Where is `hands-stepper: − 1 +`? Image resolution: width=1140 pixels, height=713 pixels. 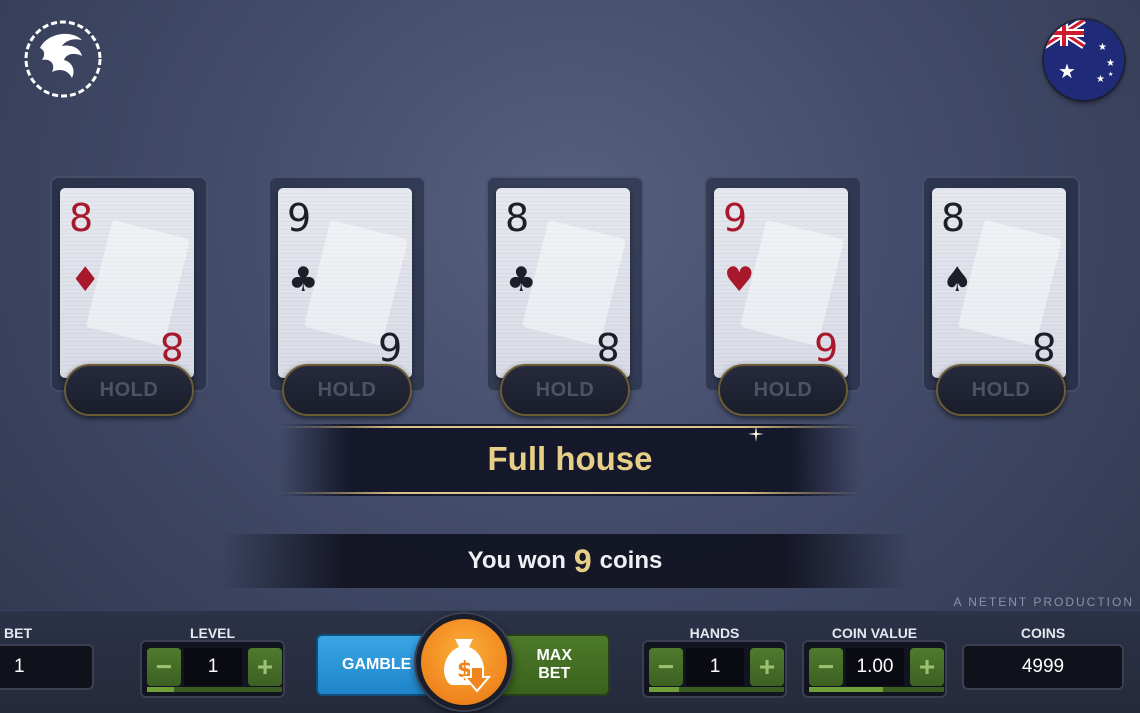
hands-stepper: − 1 + is located at coordinates (714, 669).